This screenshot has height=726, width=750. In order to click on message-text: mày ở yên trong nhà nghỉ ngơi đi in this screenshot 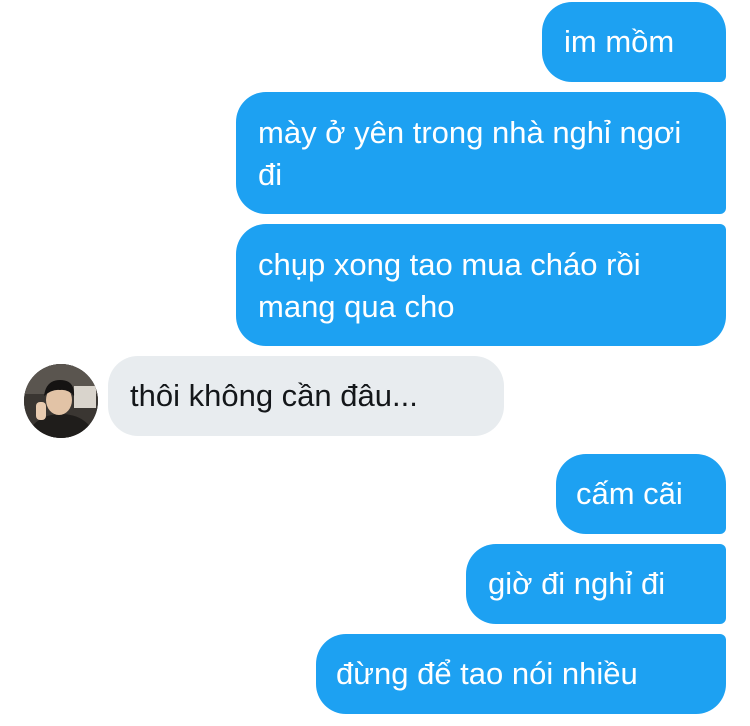, I will do `click(470, 153)`.